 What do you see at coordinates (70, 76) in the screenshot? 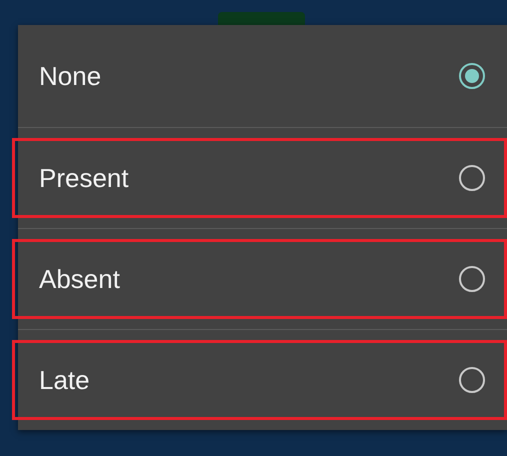
I see `option-label: None` at bounding box center [70, 76].